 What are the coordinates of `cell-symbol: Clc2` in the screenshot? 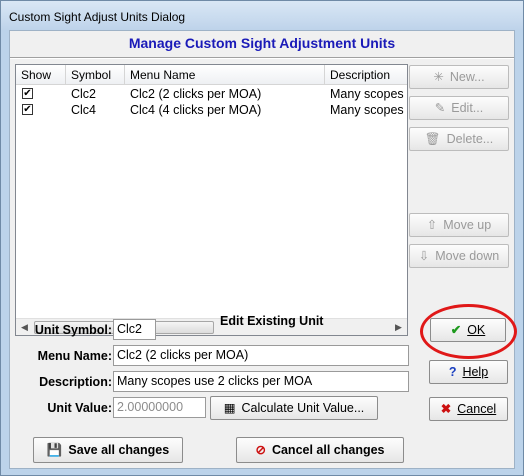 It's located at (84, 94).